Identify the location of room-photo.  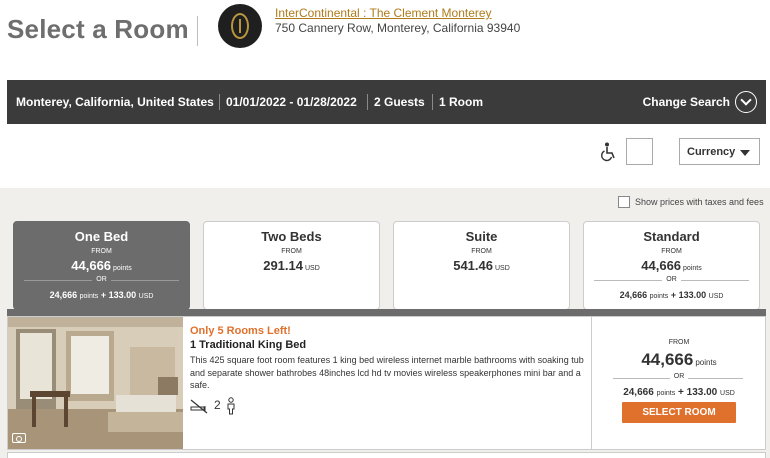
(95, 383).